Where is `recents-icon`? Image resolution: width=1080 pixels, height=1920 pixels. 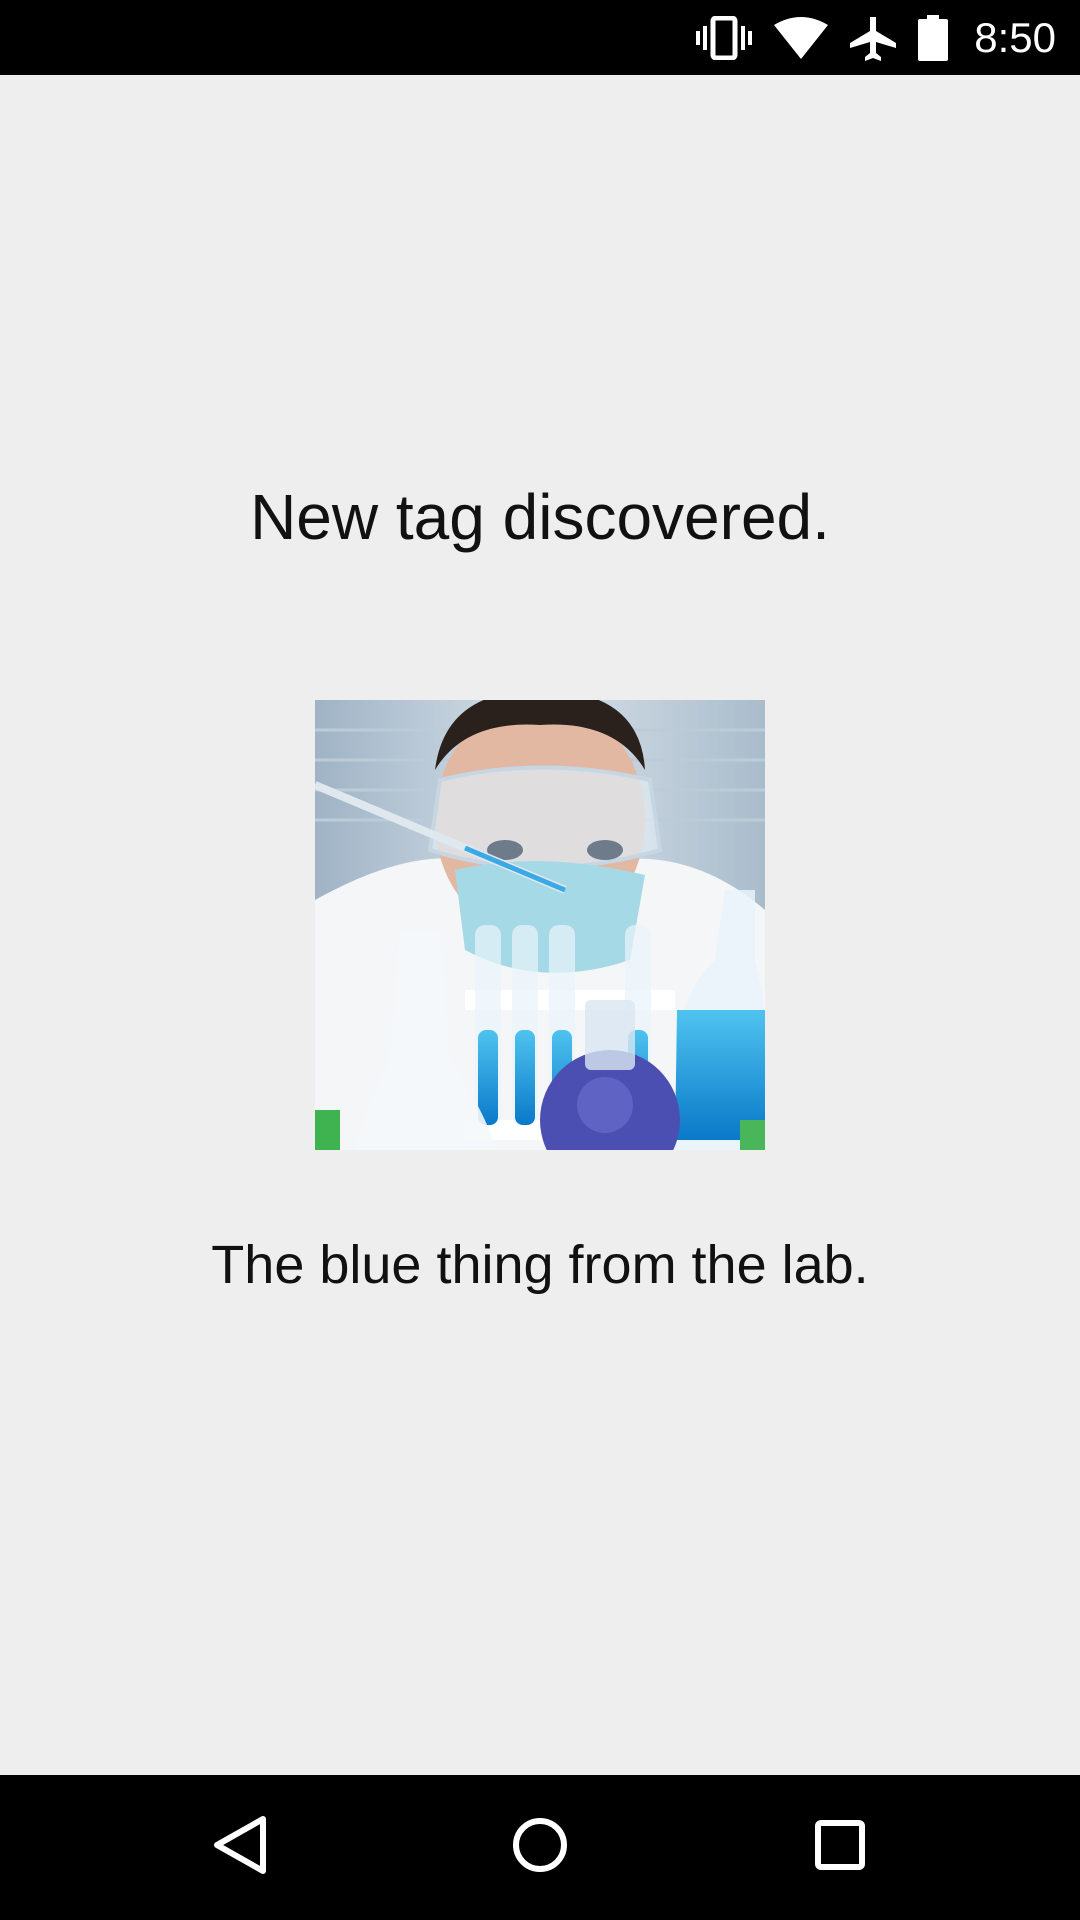
recents-icon is located at coordinates (840, 1847).